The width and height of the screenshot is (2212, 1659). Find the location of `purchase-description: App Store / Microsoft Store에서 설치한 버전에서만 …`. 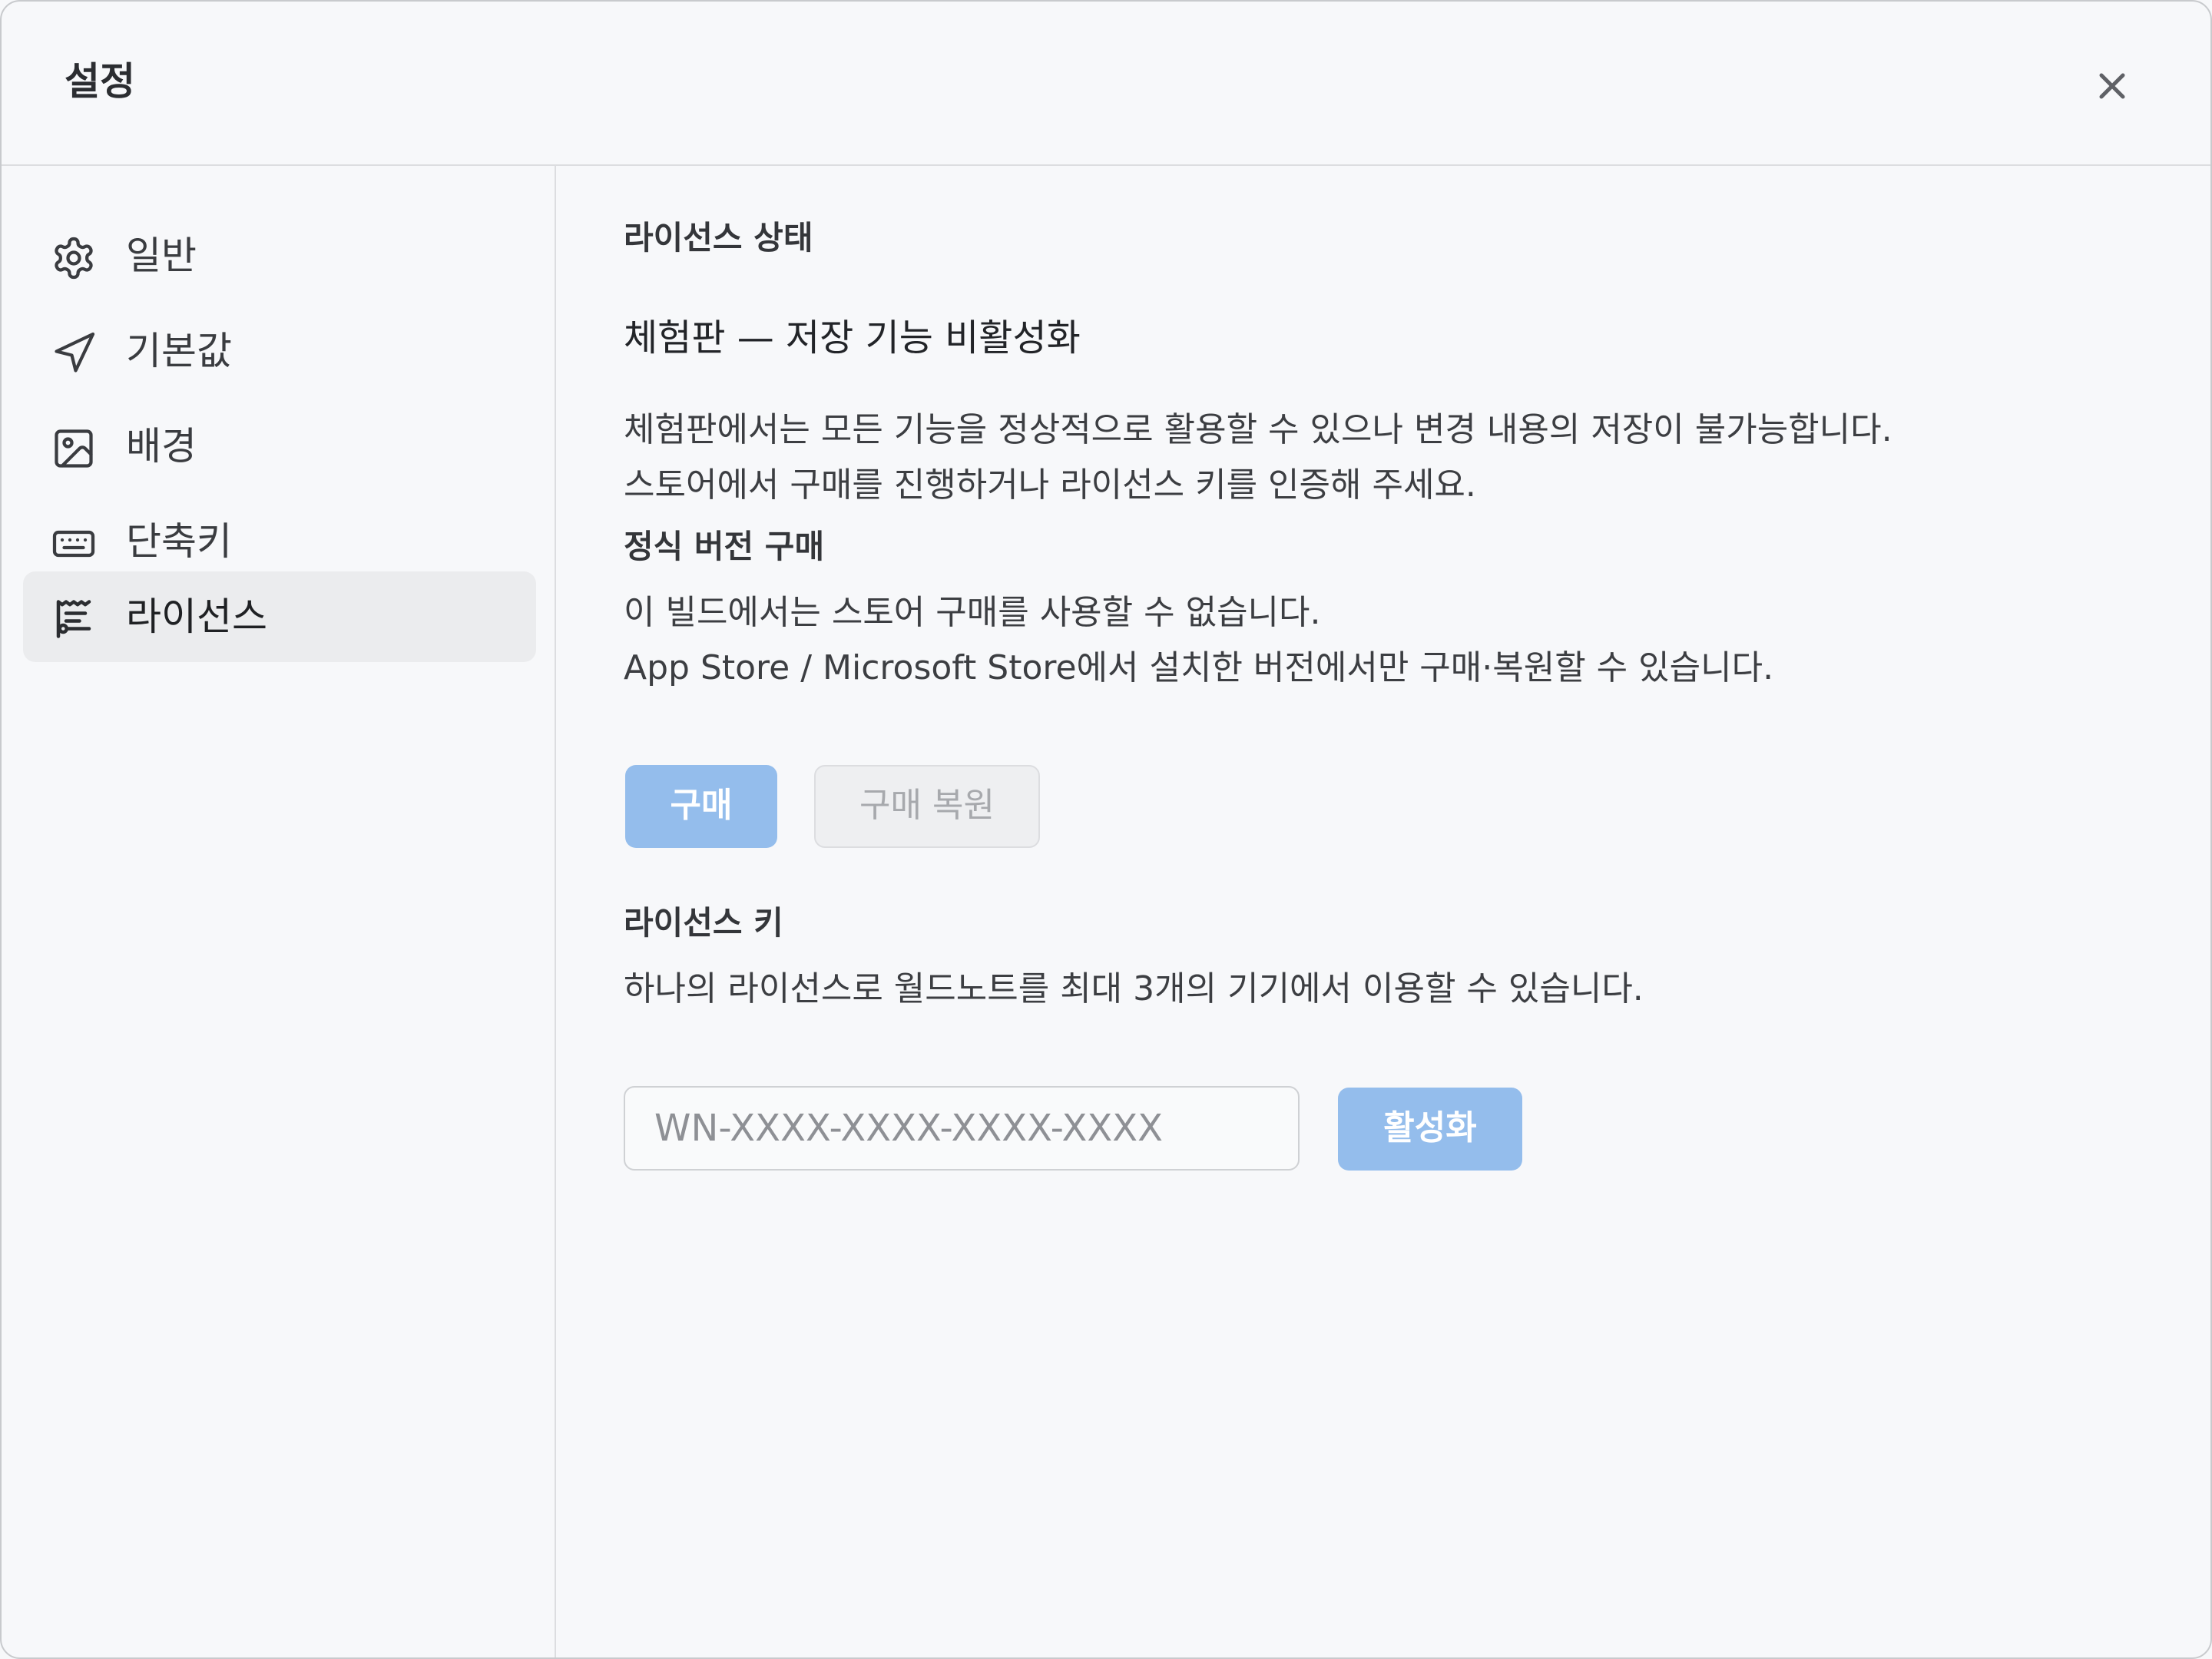

purchase-description: App Store / Microsoft Store에서 설치한 버전에서만 … is located at coordinates (1199, 667).